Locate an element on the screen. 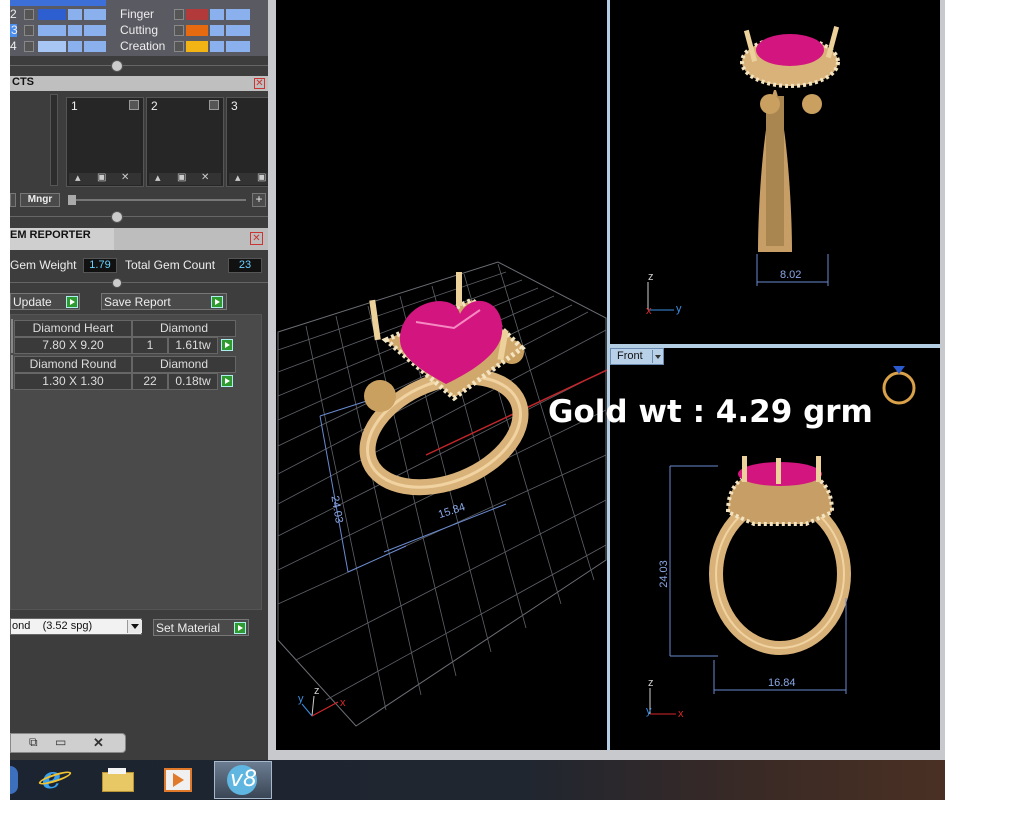 This screenshot has height=815, width=1018. objects-footer: Mngr + is located at coordinates (139, 200).